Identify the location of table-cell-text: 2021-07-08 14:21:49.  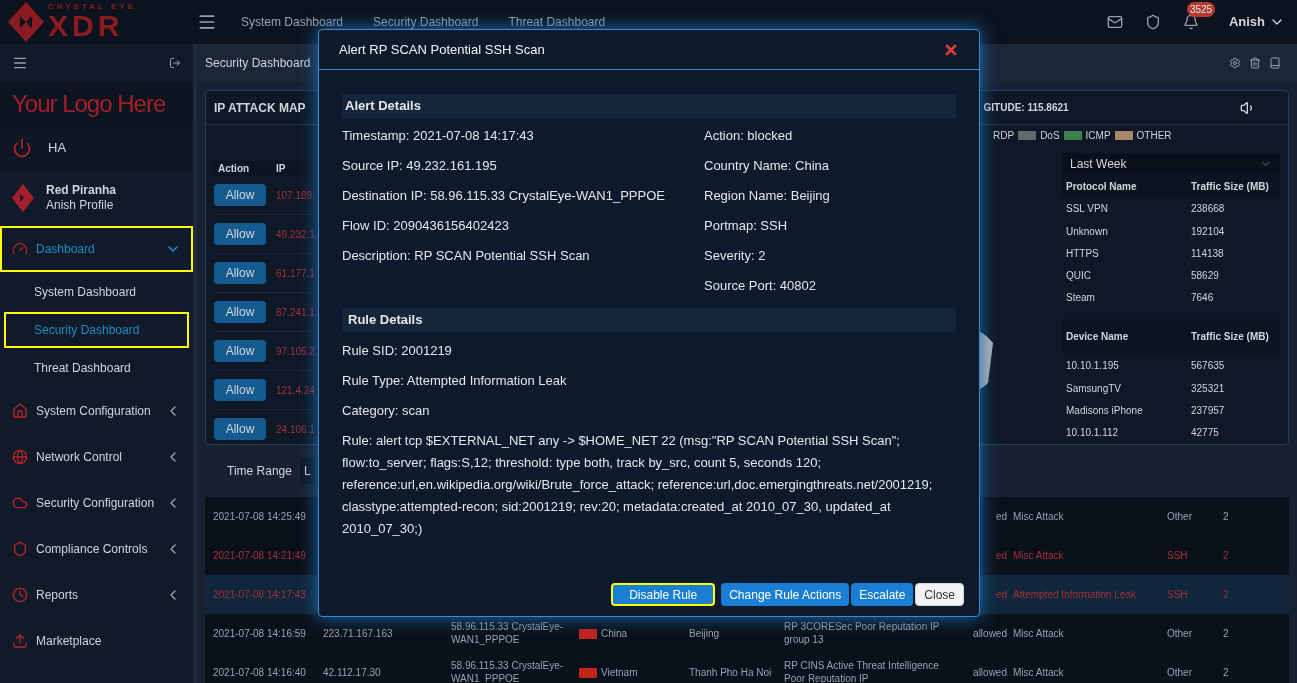
(260, 556).